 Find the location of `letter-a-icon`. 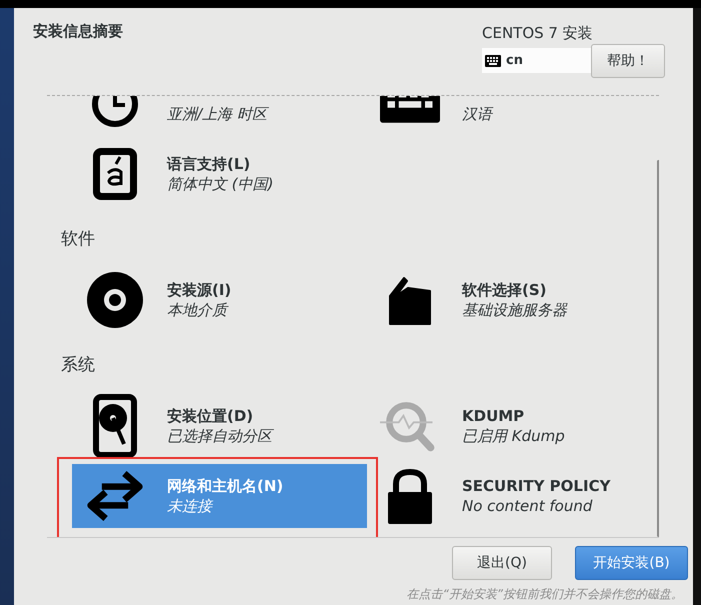

letter-a-icon is located at coordinates (115, 174).